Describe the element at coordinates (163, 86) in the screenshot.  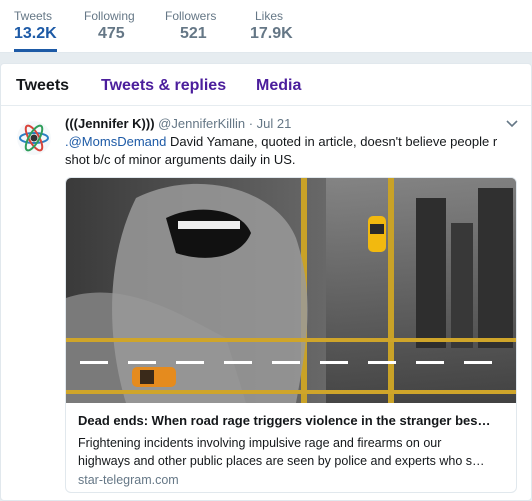
I see `tab-tweets-and-replies: Tweets & replies` at that location.